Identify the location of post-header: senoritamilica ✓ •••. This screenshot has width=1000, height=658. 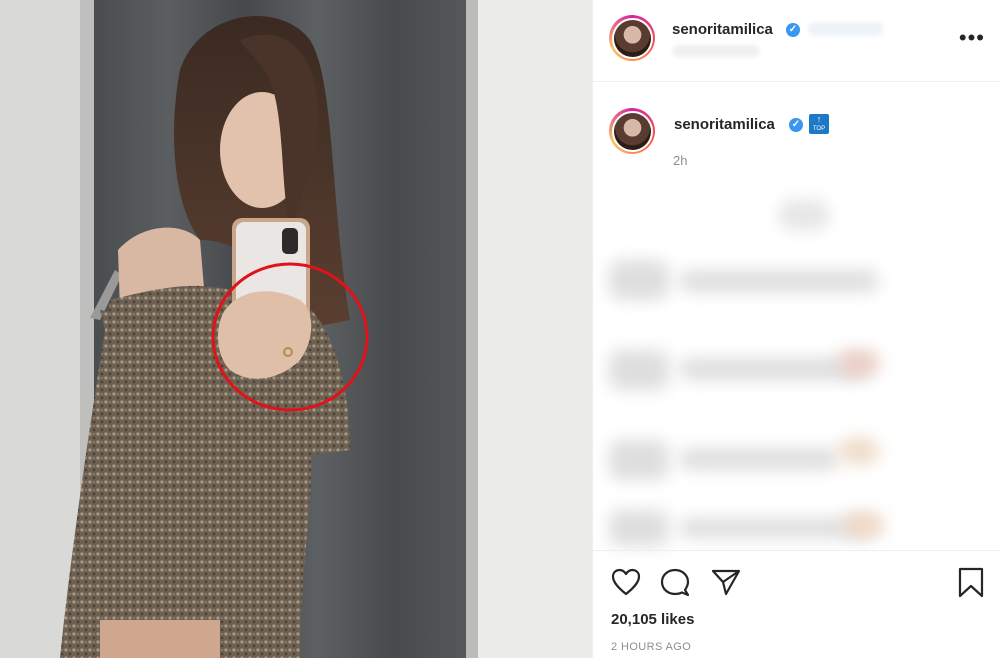
(796, 41).